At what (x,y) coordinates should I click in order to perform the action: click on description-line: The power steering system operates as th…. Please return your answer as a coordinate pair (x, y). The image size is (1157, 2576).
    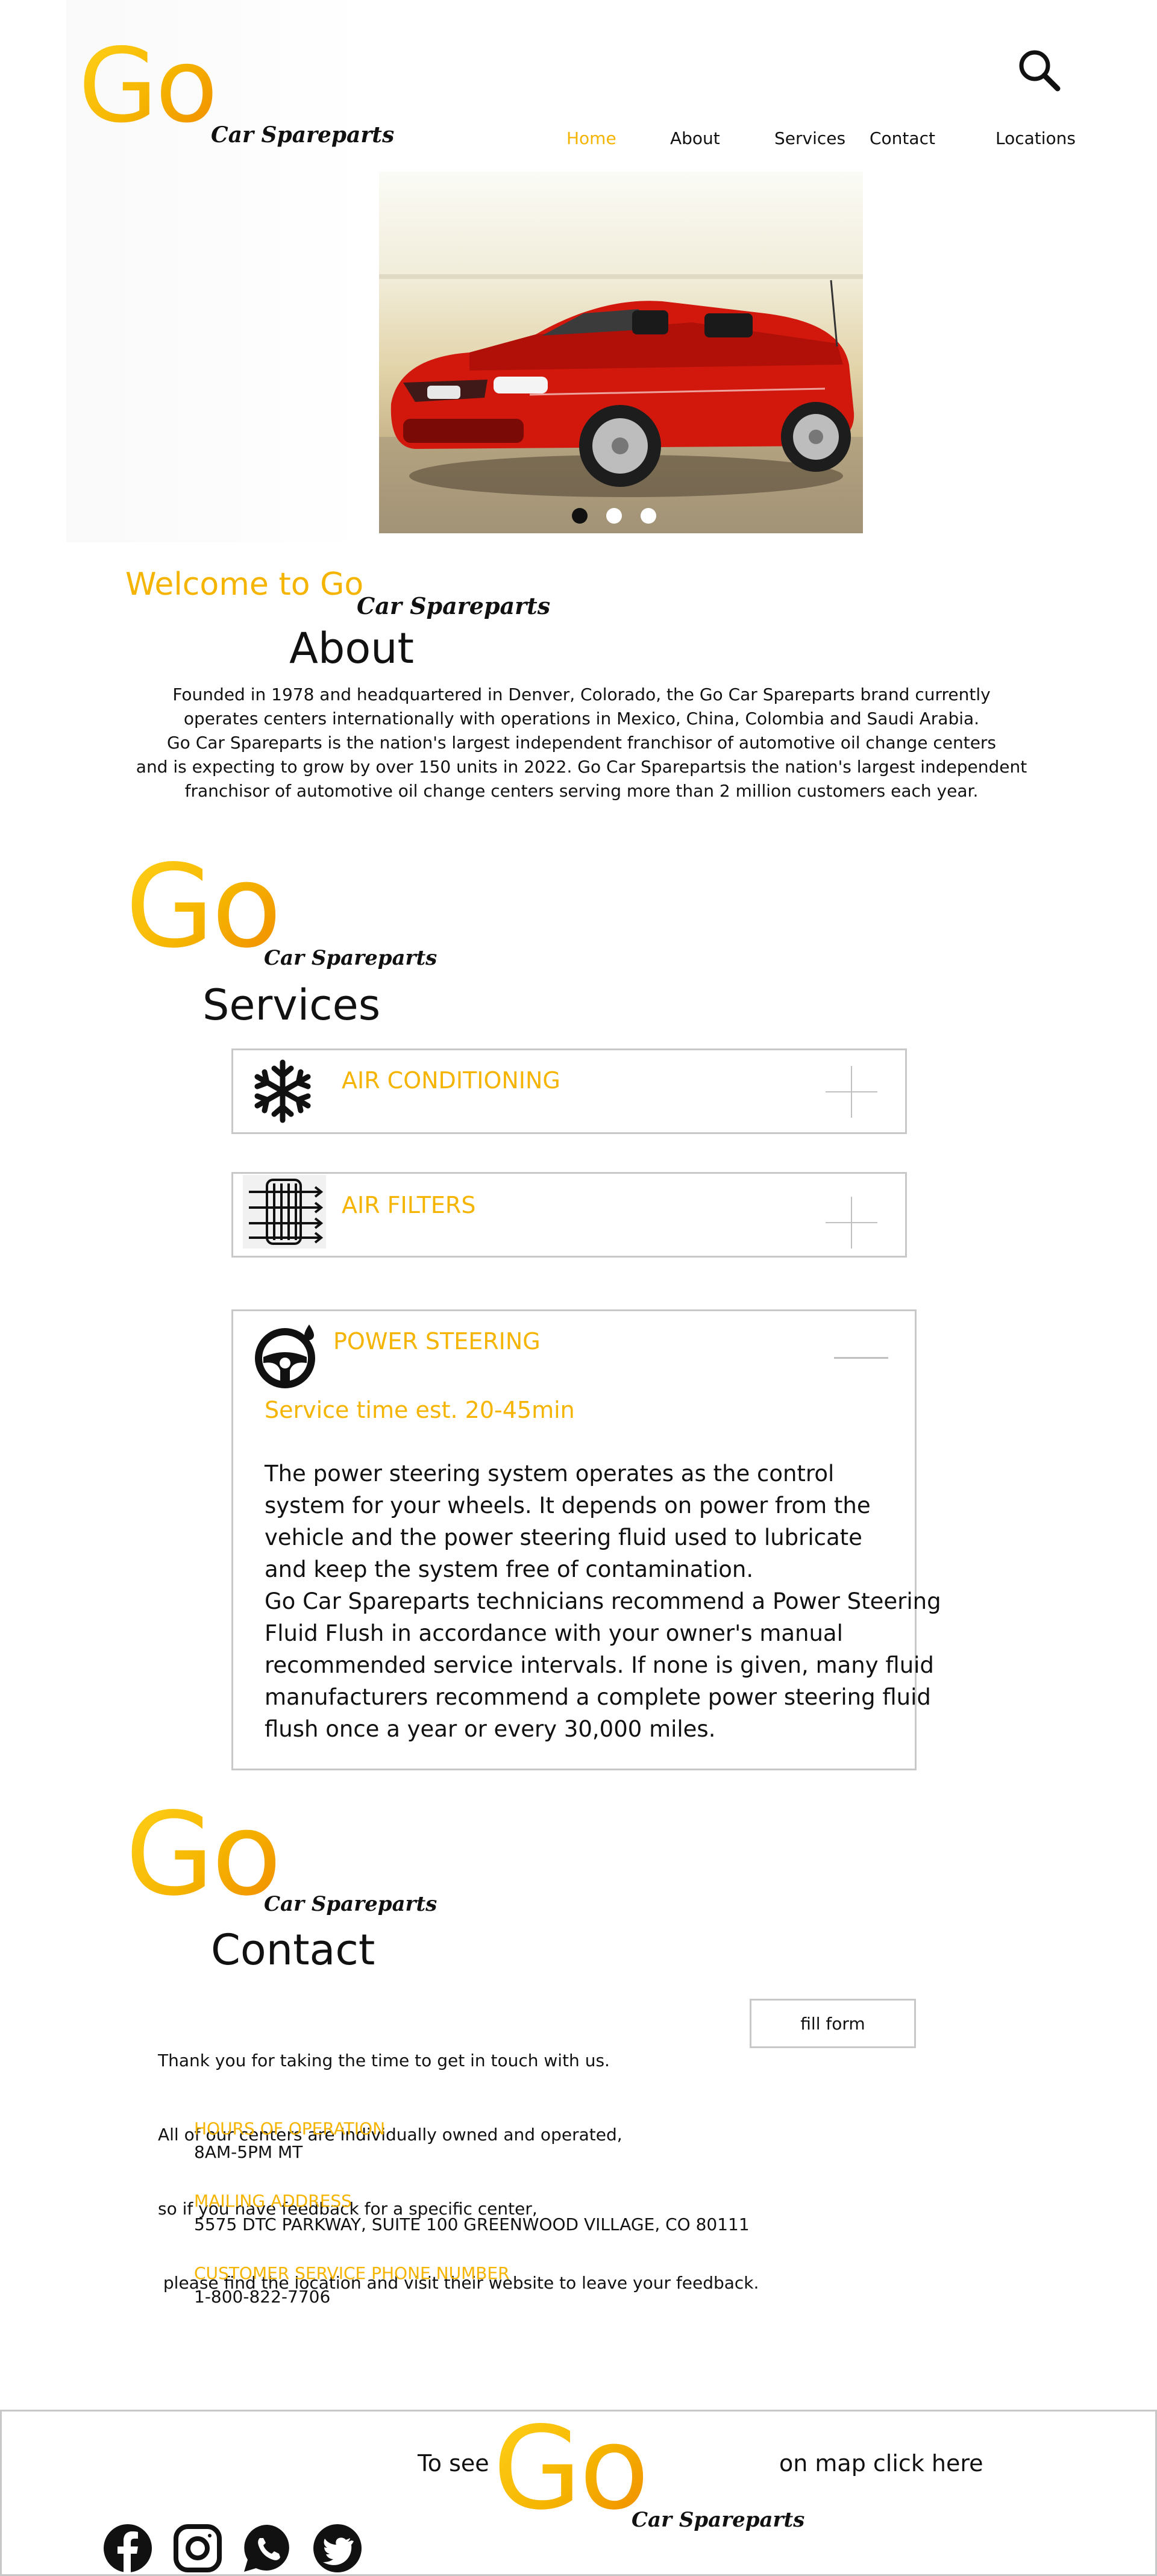
    Looking at the image, I should click on (550, 1474).